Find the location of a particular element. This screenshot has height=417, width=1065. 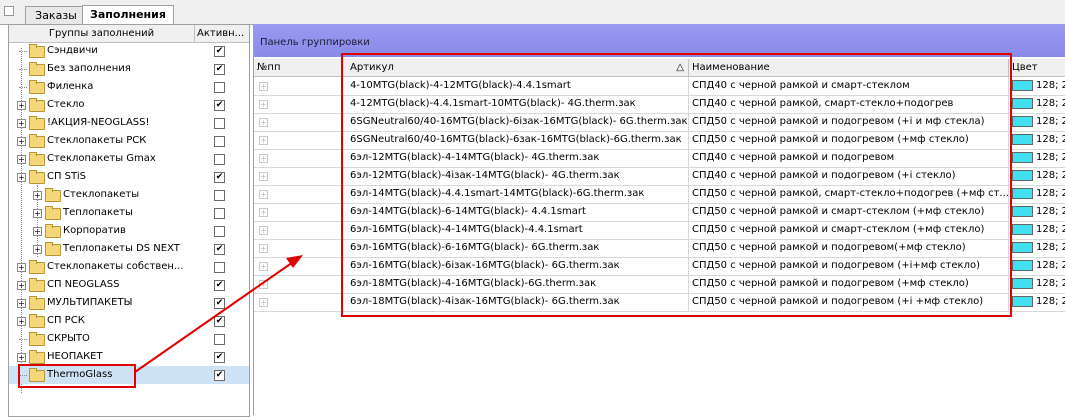

pointer-arrow is located at coordinates (218, 314).